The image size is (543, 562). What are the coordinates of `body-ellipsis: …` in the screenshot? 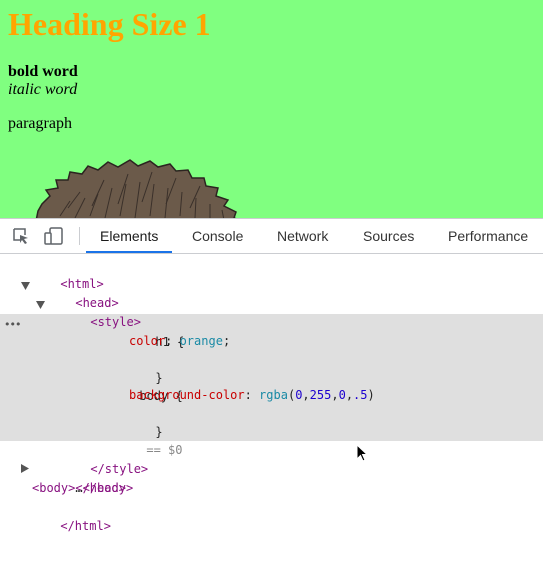 It's located at (79, 488).